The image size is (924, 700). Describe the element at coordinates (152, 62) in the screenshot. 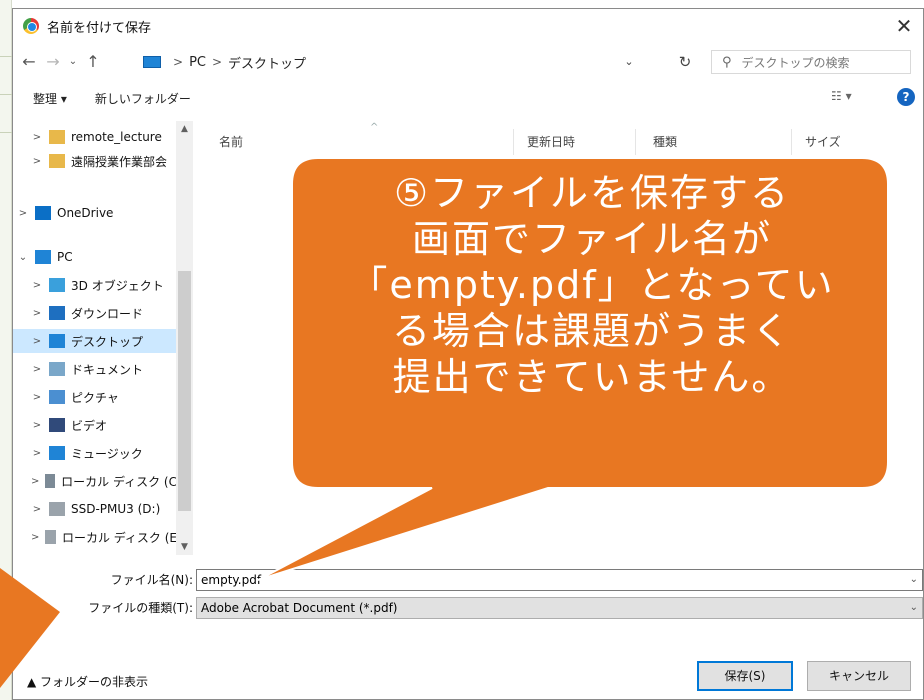

I see `monitor-icon` at that location.